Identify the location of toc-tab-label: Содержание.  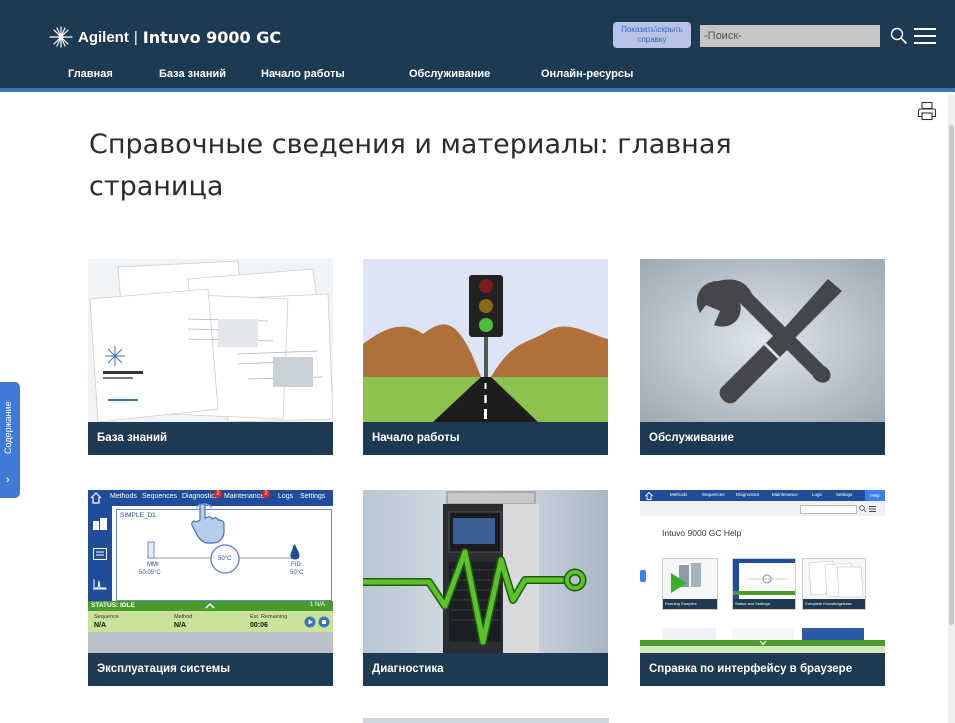
(8, 427).